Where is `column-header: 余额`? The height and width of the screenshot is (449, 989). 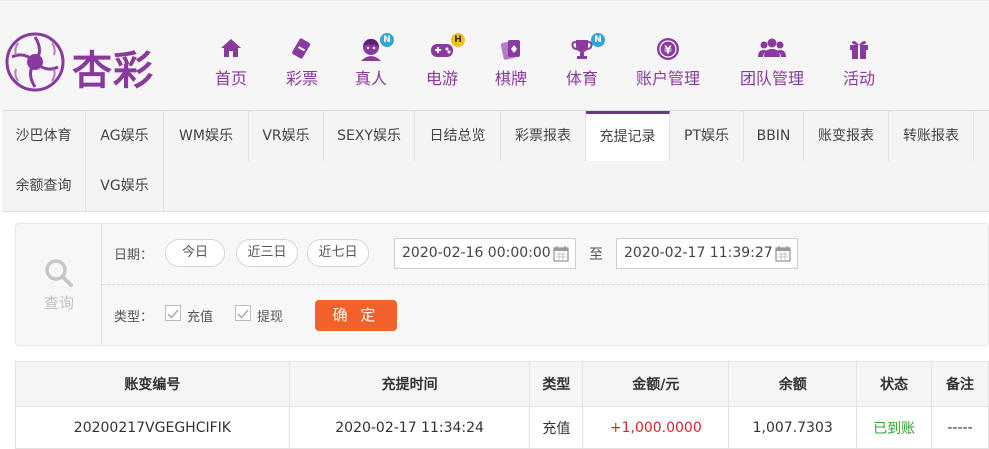
column-header: 余额 is located at coordinates (793, 384).